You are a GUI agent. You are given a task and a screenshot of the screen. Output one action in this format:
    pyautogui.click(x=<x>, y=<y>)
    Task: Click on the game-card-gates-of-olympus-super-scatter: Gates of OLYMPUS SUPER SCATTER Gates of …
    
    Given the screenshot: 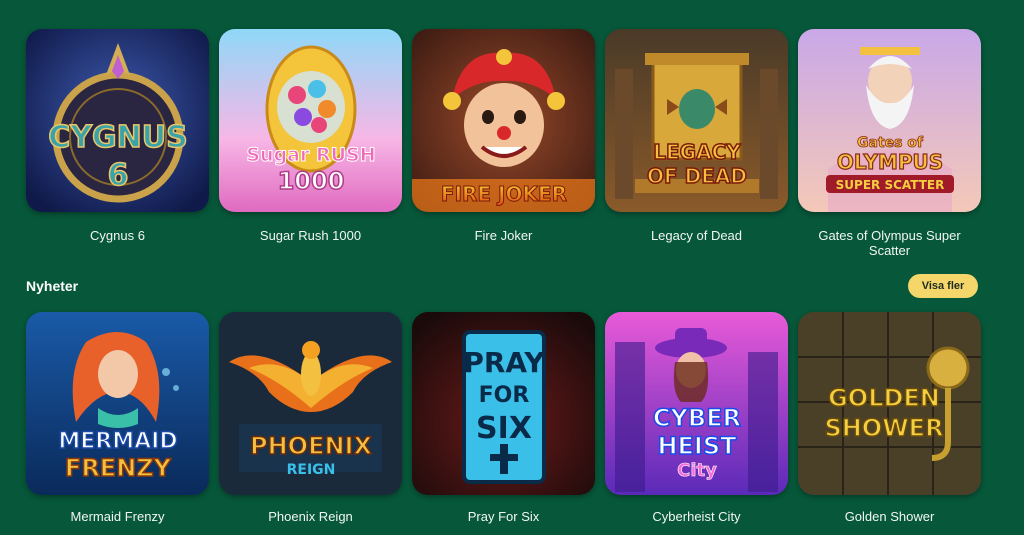 What is the action you would take?
    pyautogui.click(x=889, y=143)
    